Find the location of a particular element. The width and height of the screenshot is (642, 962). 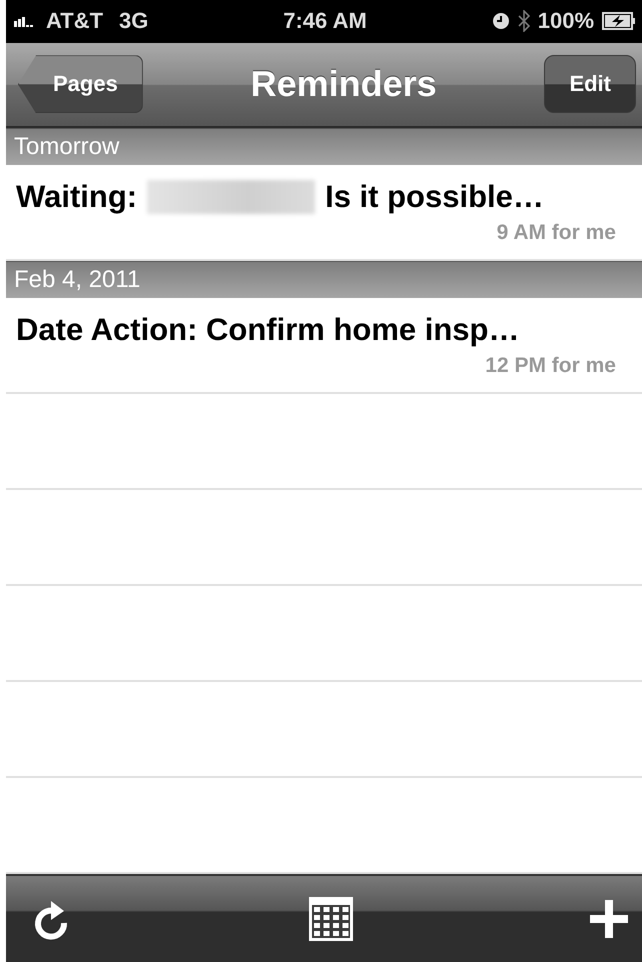

reminder-detail: 12 PM for me is located at coordinates (550, 366).